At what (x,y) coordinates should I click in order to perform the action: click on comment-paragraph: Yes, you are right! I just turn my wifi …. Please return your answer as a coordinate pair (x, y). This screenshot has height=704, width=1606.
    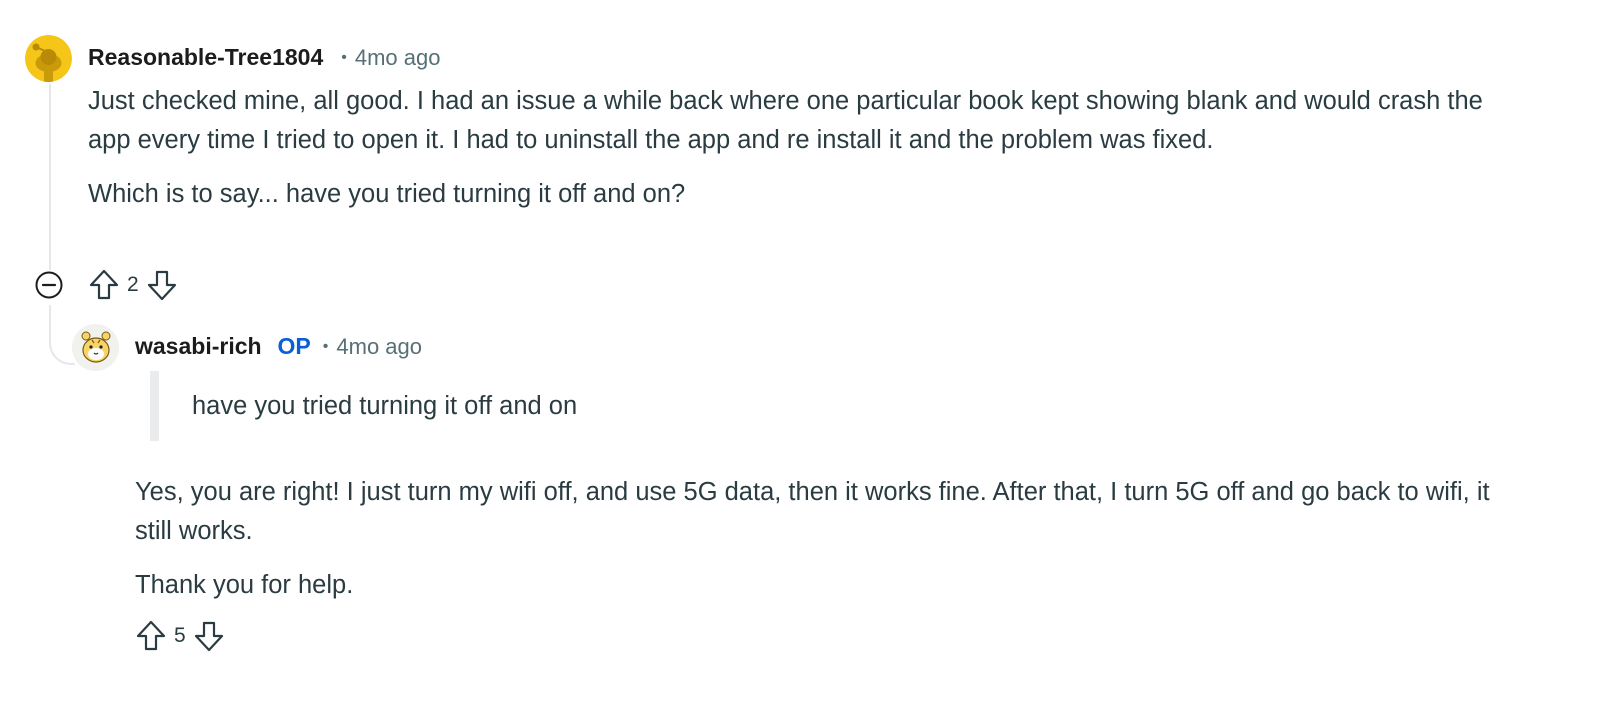
    Looking at the image, I should click on (812, 511).